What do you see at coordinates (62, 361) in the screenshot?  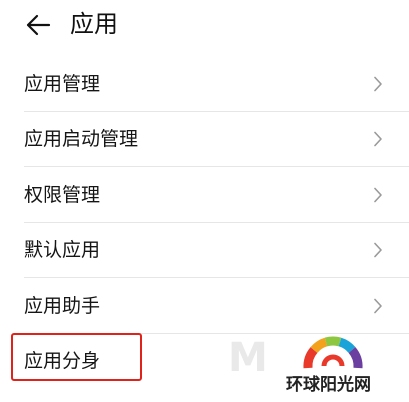 I see `menu-item-label: 应用分身` at bounding box center [62, 361].